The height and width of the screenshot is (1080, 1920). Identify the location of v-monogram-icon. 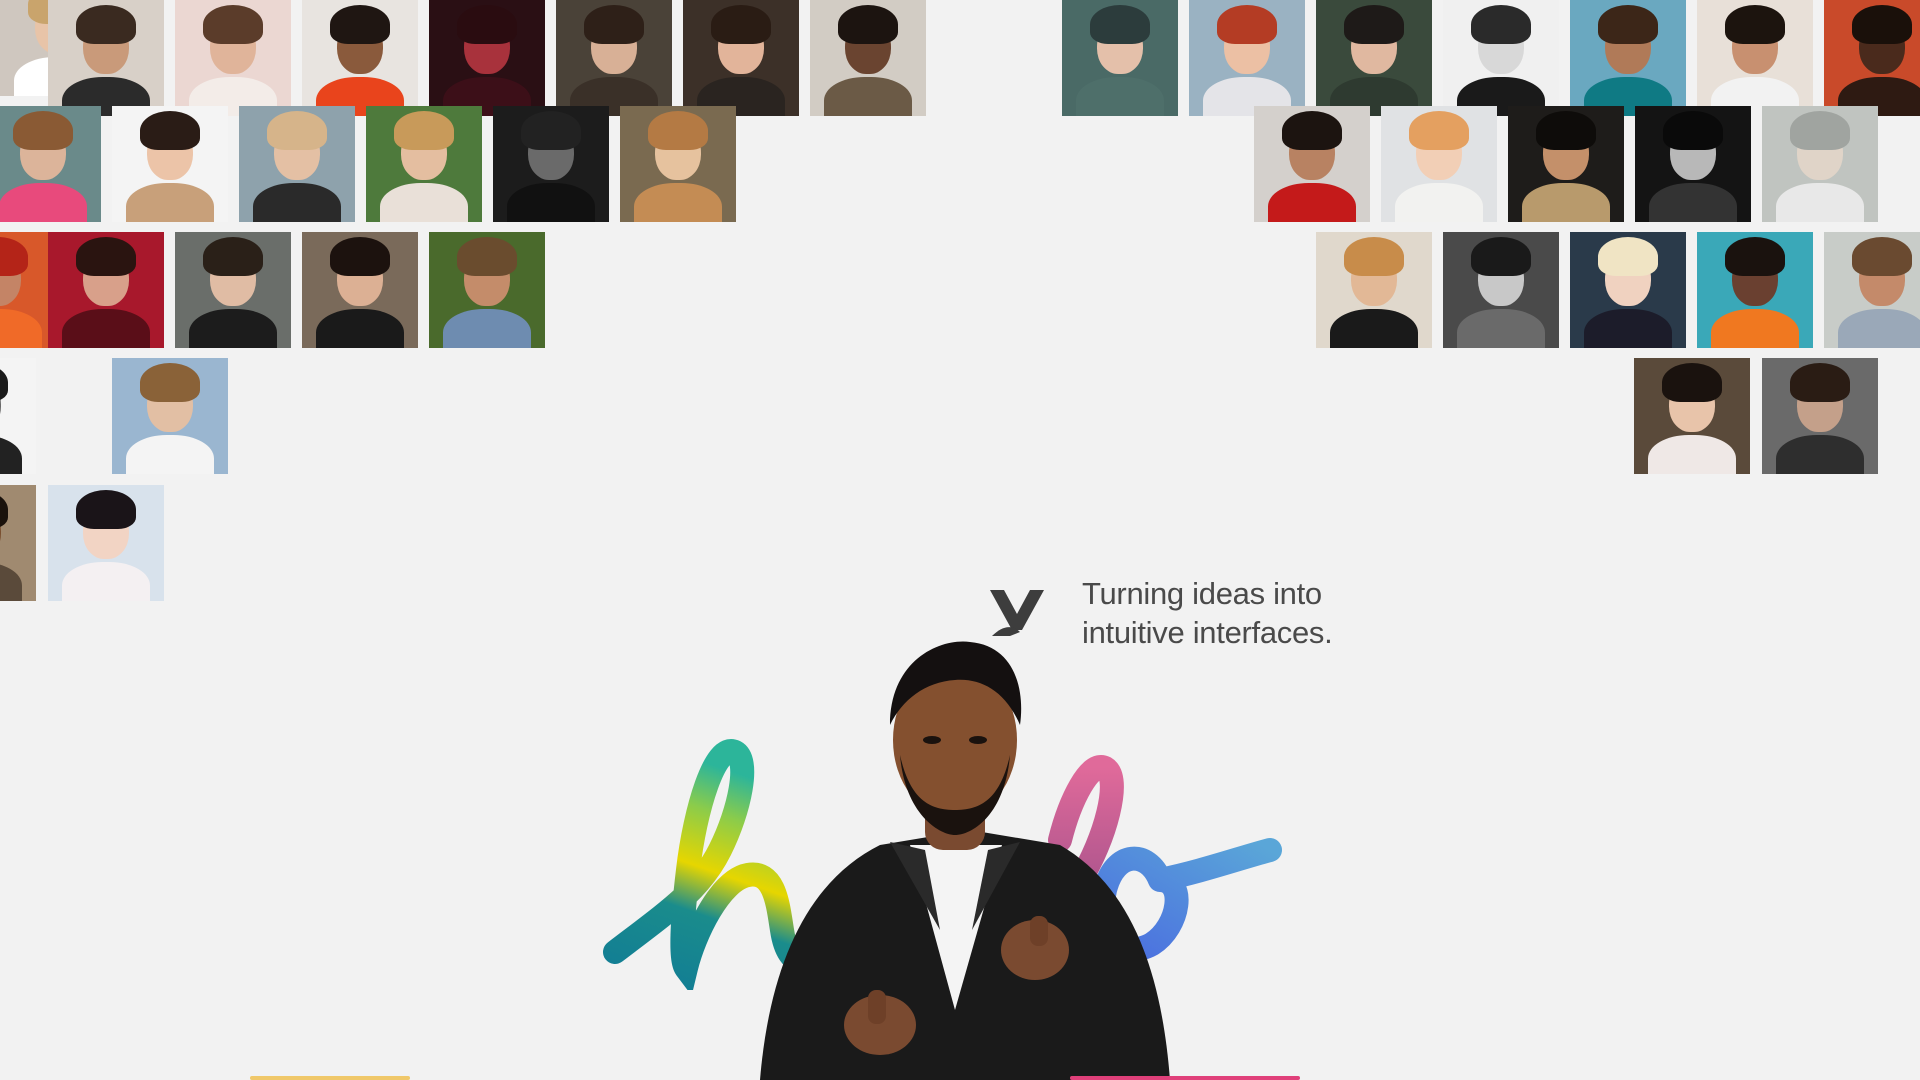
(1017, 613).